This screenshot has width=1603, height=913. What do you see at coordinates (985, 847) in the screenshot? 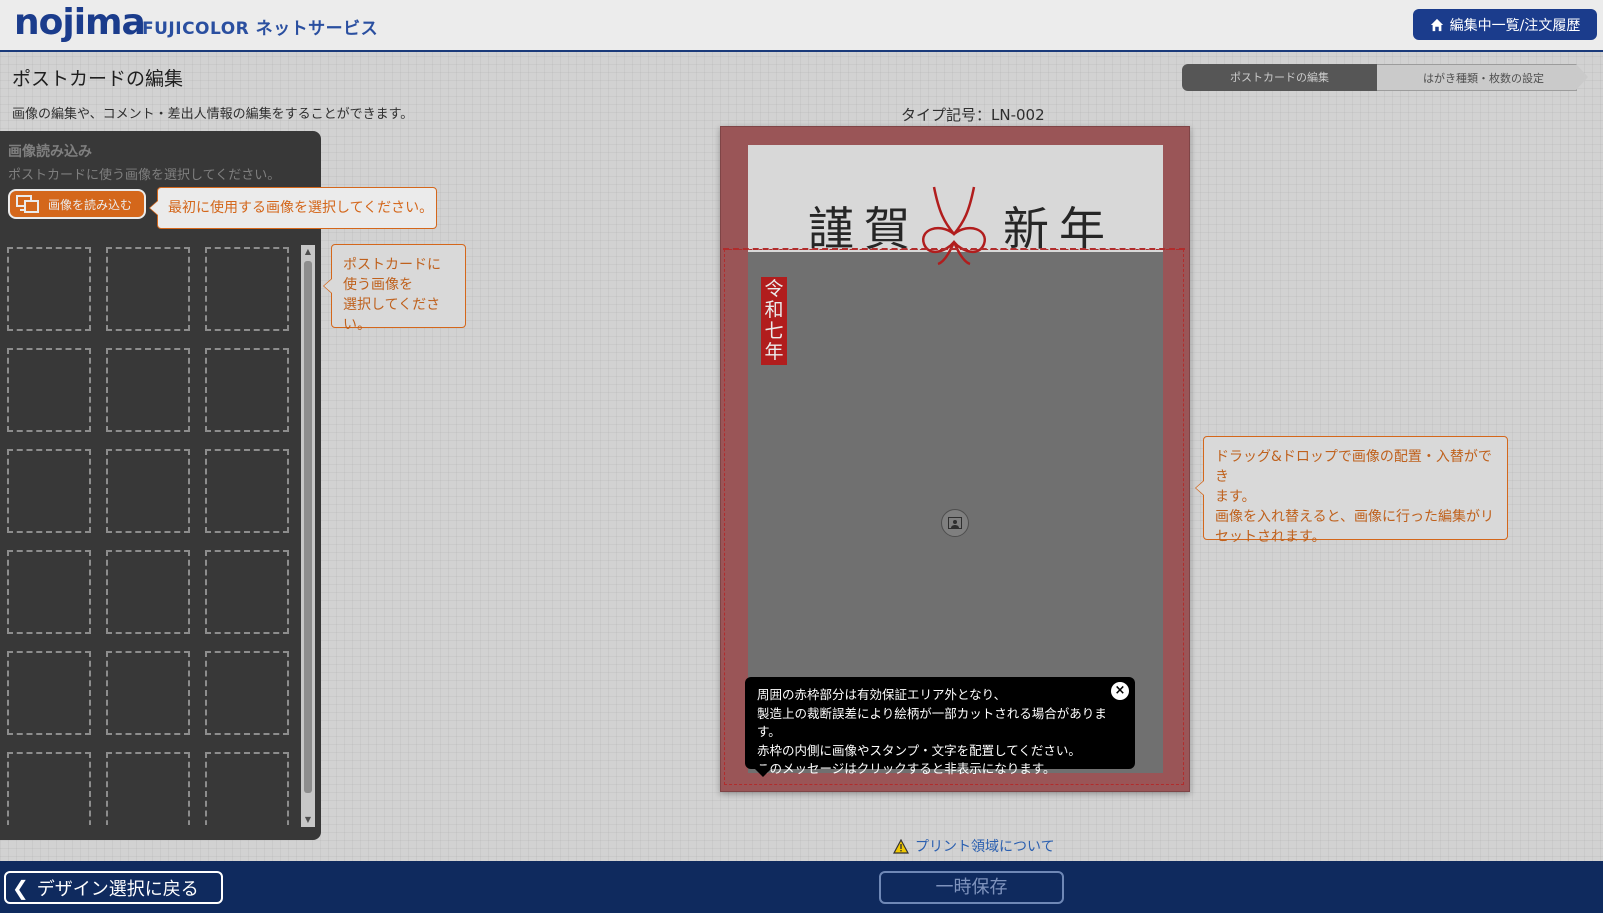
I see `print-area-label: プリント領域について` at bounding box center [985, 847].